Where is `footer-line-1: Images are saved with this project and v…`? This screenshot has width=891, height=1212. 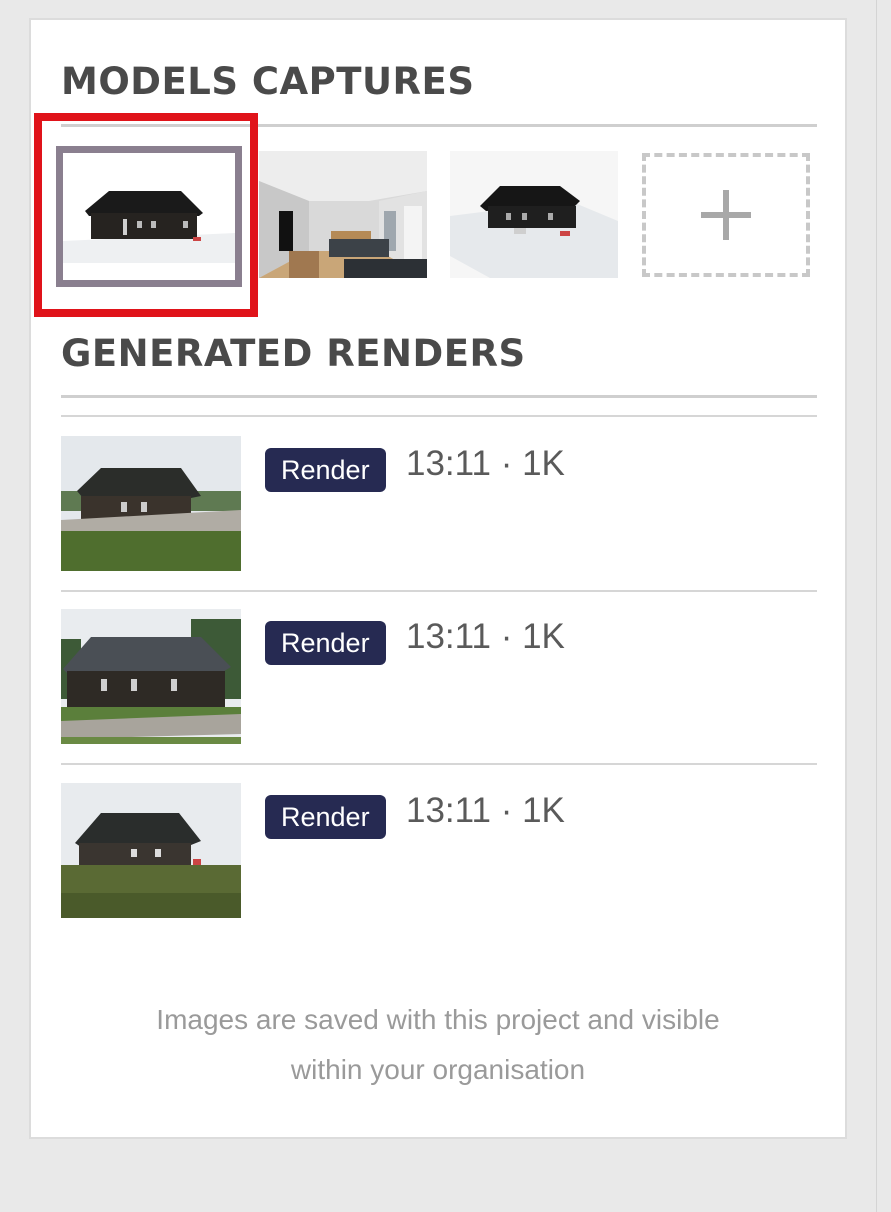 footer-line-1: Images are saved with this project and v… is located at coordinates (438, 1019).